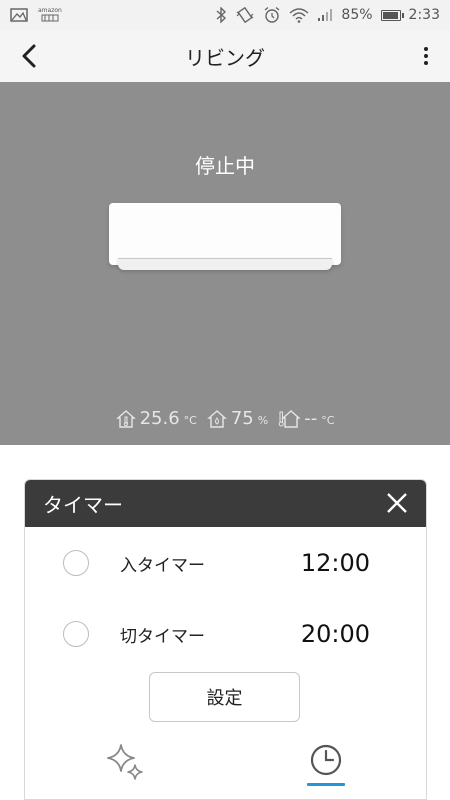 This screenshot has width=450, height=800. What do you see at coordinates (225, 634) in the screenshot?
I see `off-timer-row: 切タイマー 20:00` at bounding box center [225, 634].